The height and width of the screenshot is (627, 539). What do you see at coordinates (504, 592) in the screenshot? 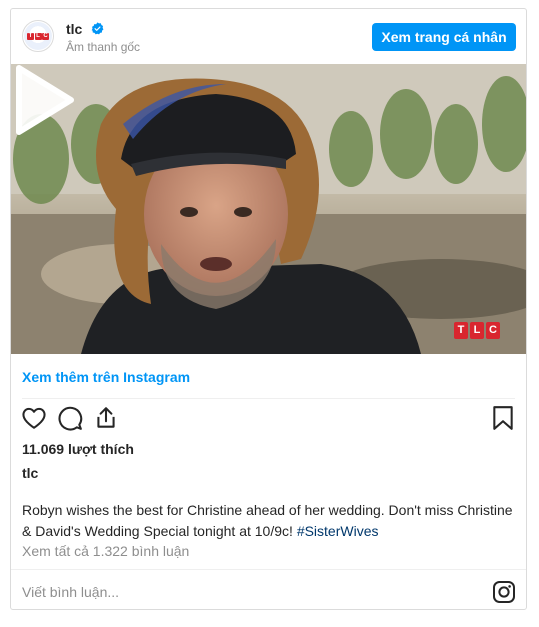
I see `instagram-logo-icon` at bounding box center [504, 592].